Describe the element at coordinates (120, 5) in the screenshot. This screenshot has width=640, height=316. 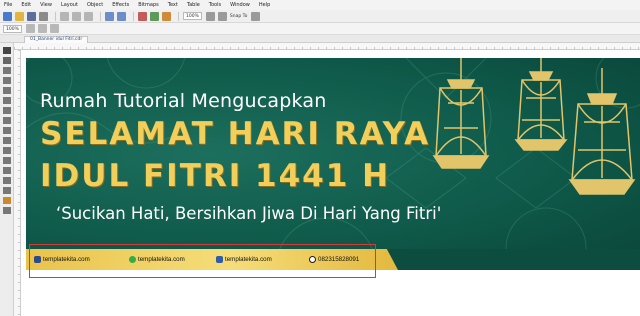
I see `menu-effects: Effects` at that location.